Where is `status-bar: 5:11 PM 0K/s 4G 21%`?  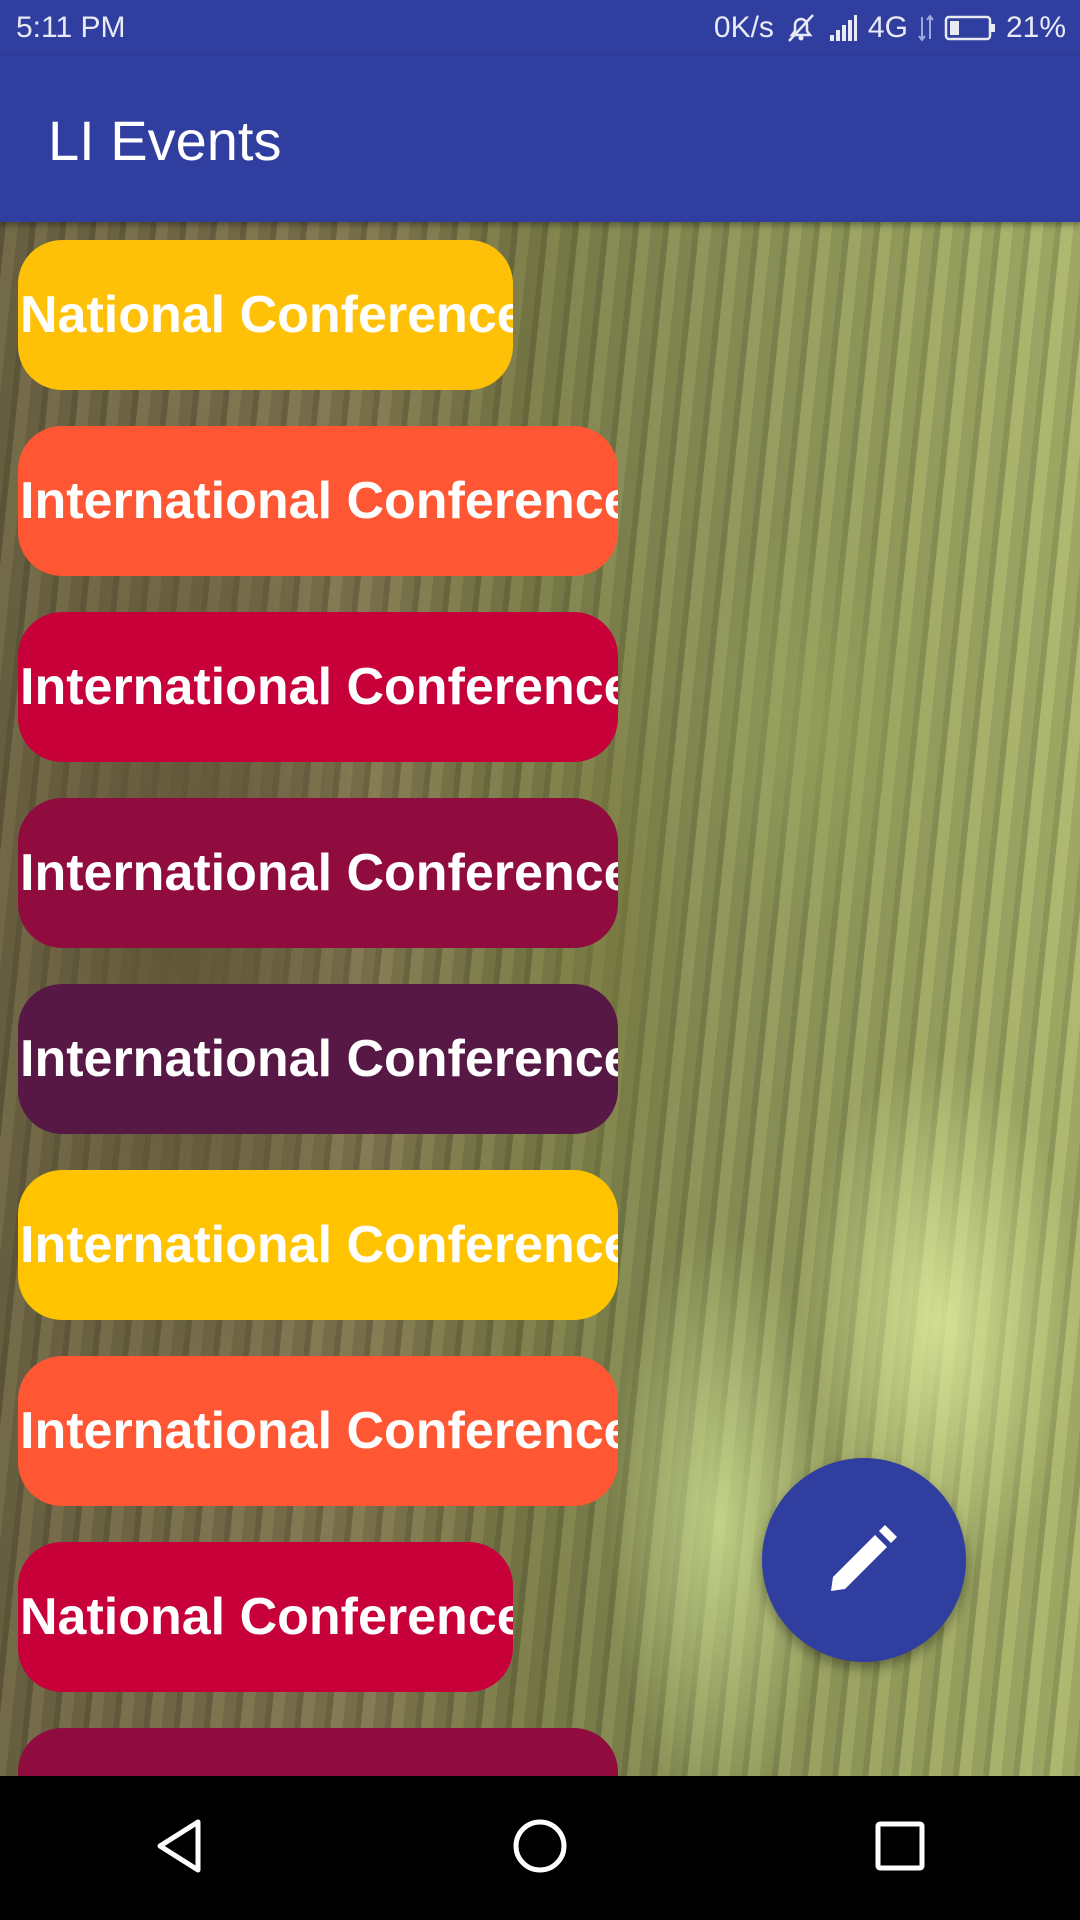 status-bar: 5:11 PM 0K/s 4G 21% is located at coordinates (540, 28).